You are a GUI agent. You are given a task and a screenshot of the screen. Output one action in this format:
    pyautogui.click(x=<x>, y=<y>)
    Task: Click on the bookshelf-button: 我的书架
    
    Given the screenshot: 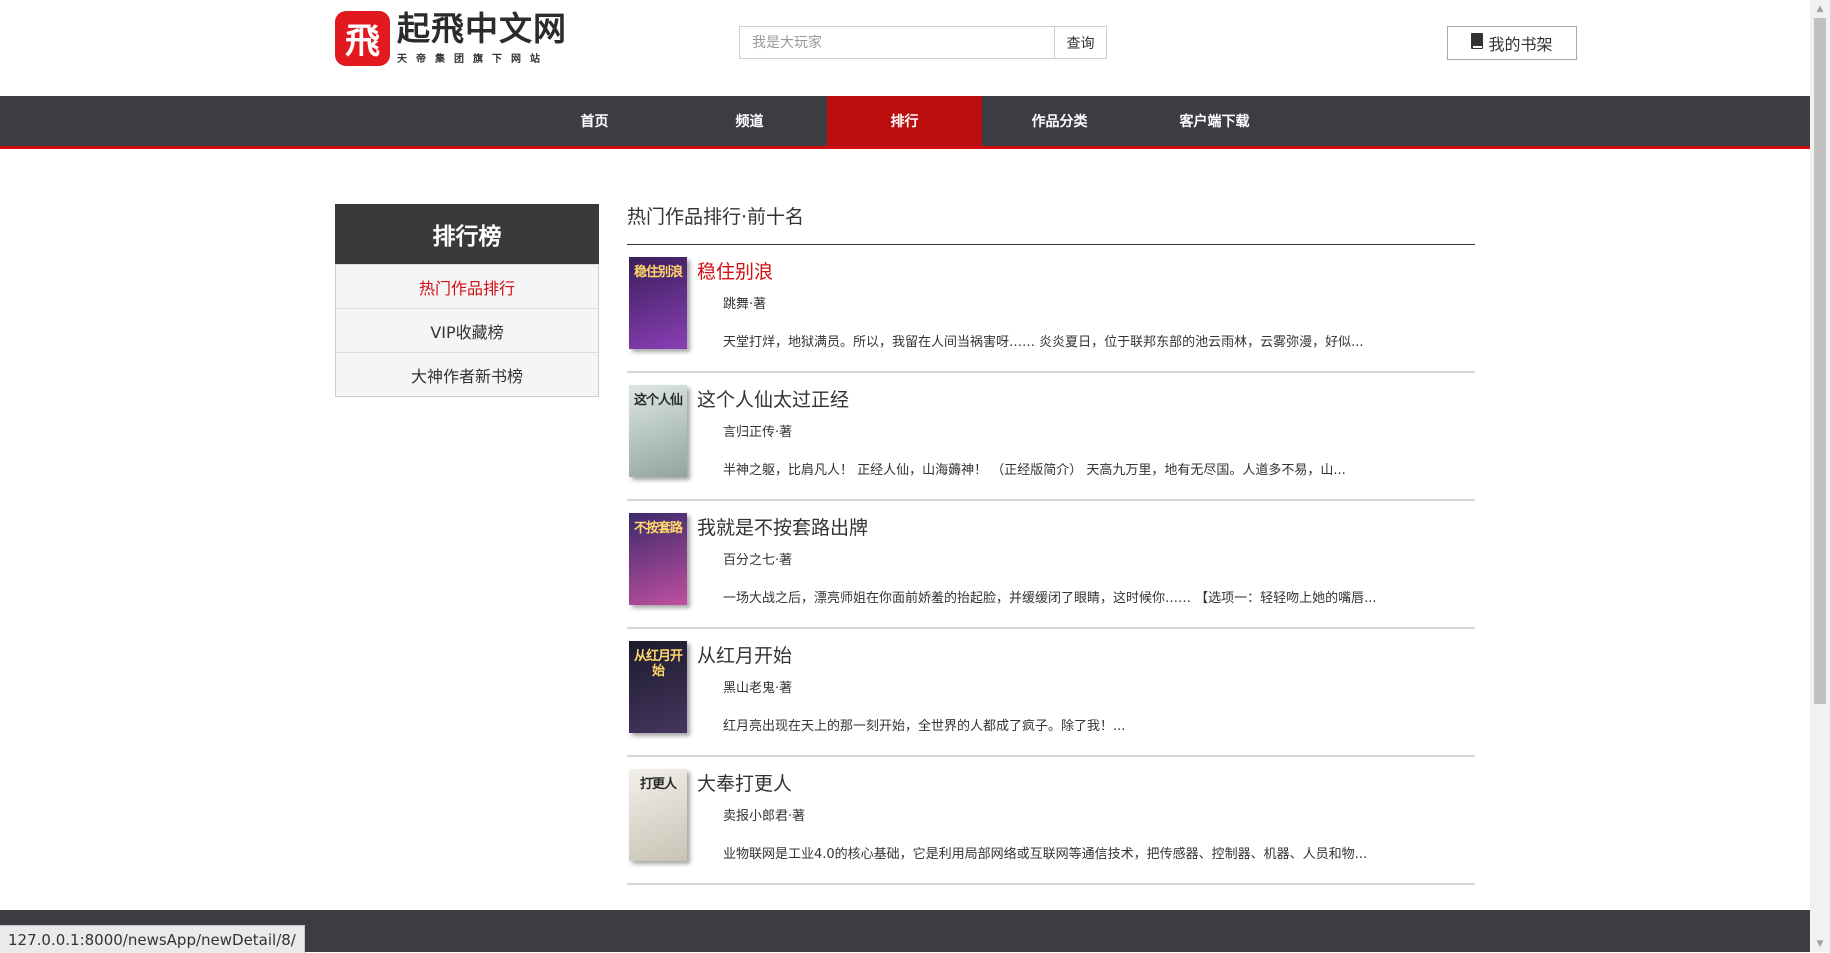 What is the action you would take?
    pyautogui.click(x=1512, y=43)
    